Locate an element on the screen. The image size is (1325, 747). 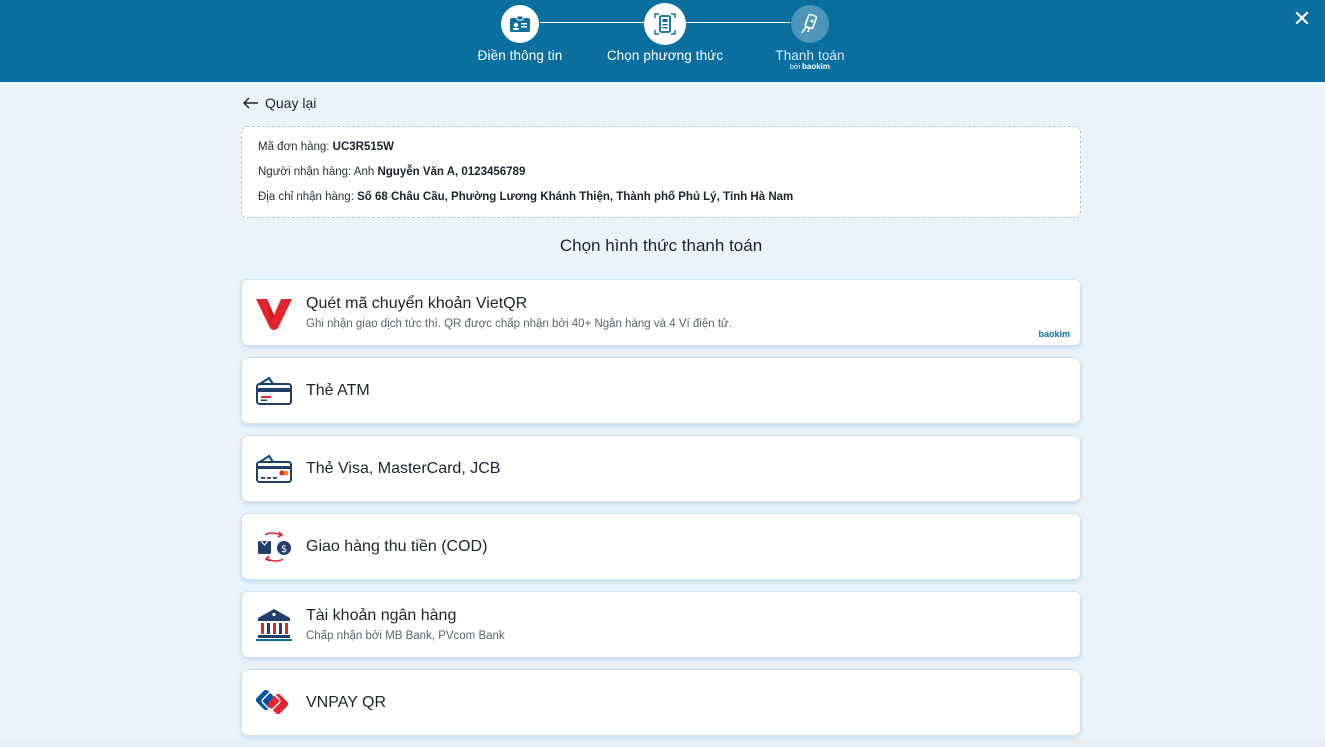
method-title: Quét mã chuyển khoản VietQR is located at coordinates (417, 303).